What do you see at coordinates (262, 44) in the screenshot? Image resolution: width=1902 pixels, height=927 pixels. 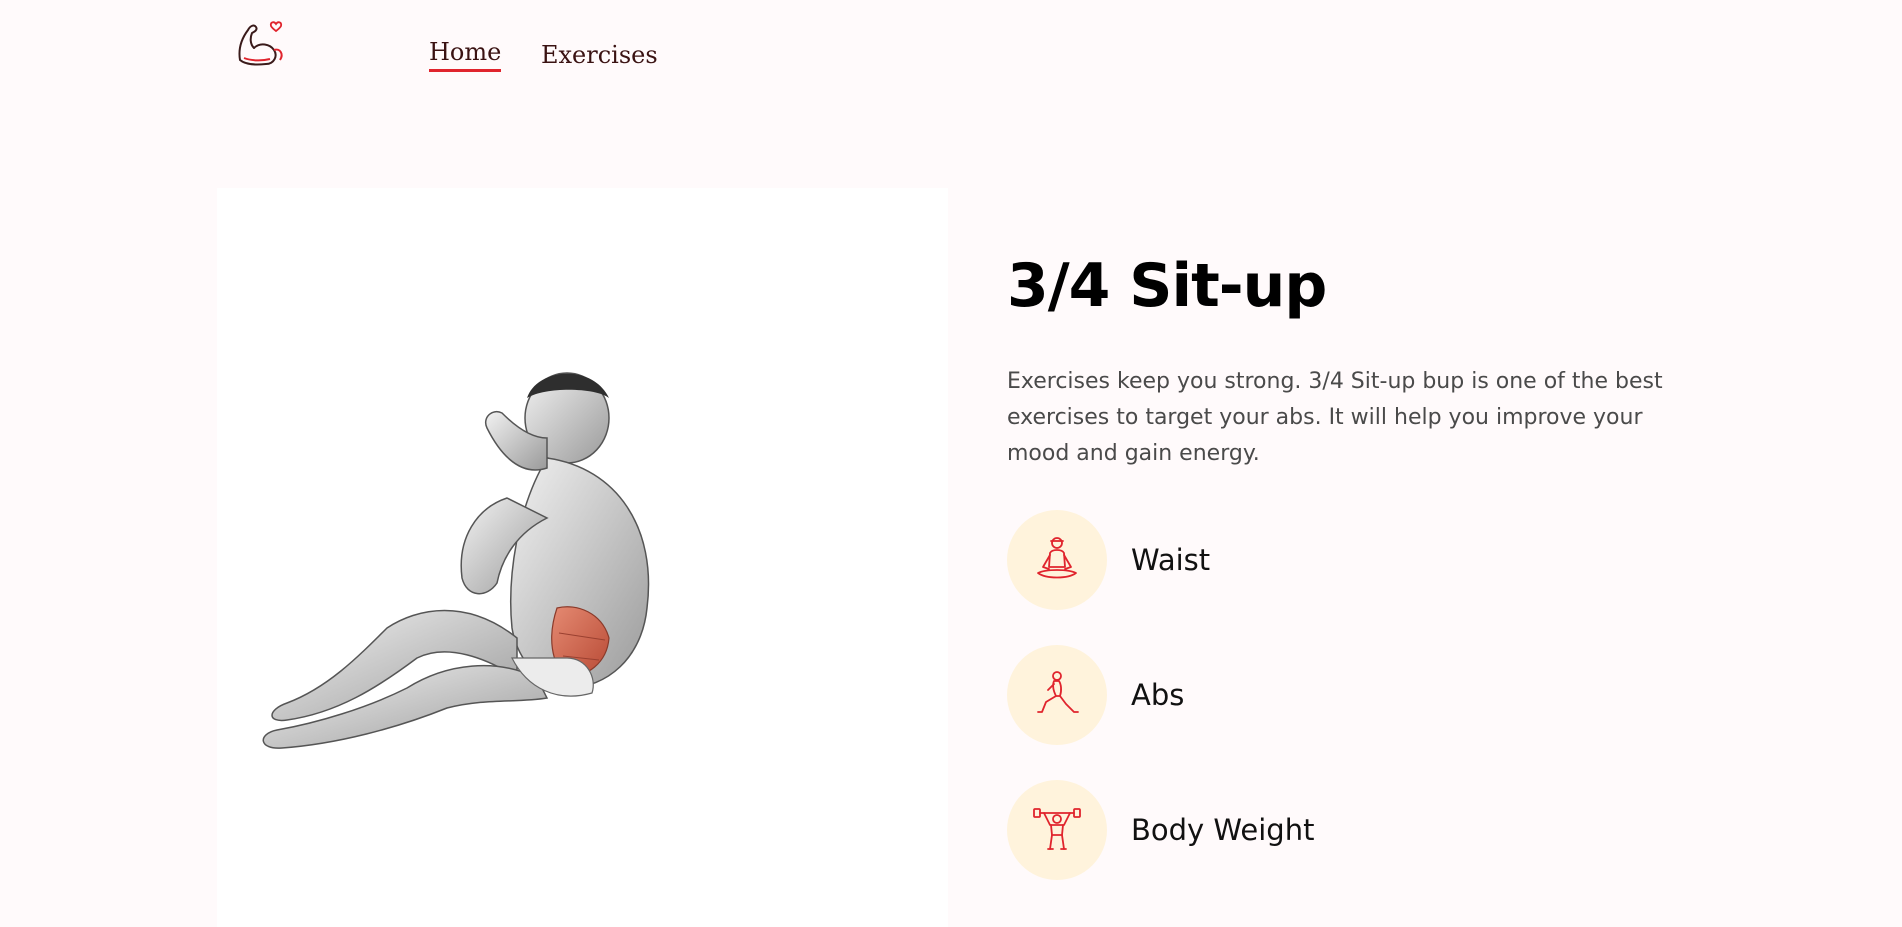 I see `flexed-arm-heart-icon` at bounding box center [262, 44].